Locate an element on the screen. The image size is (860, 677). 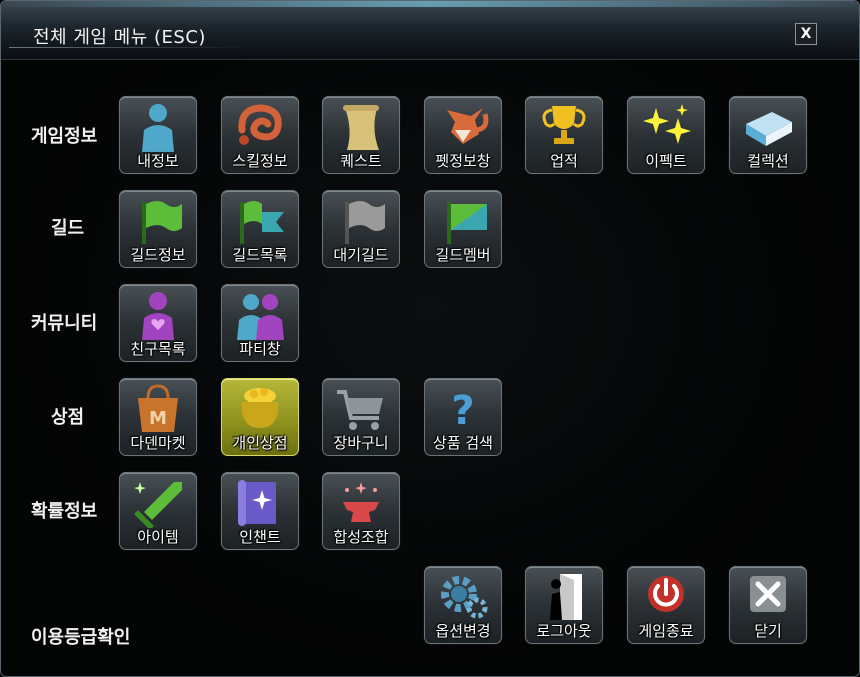
options-button: 옵션변경 is located at coordinates (463, 605).